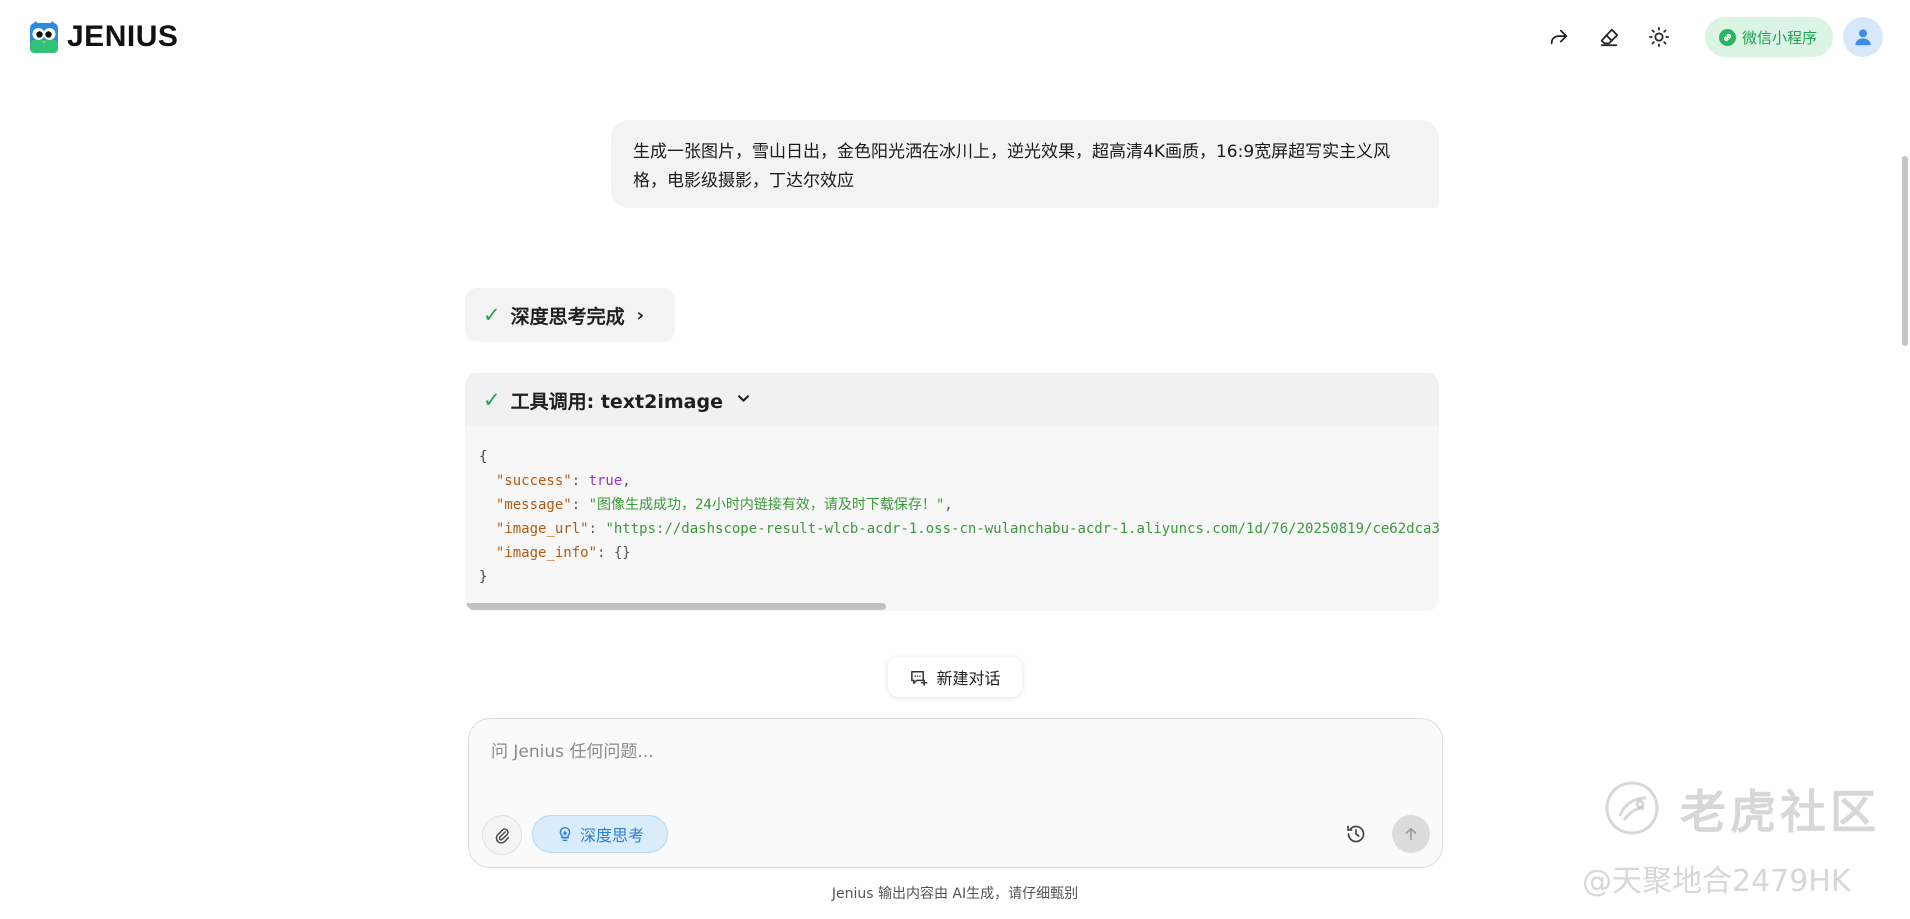  I want to click on chevron-down-icon, so click(743, 400).